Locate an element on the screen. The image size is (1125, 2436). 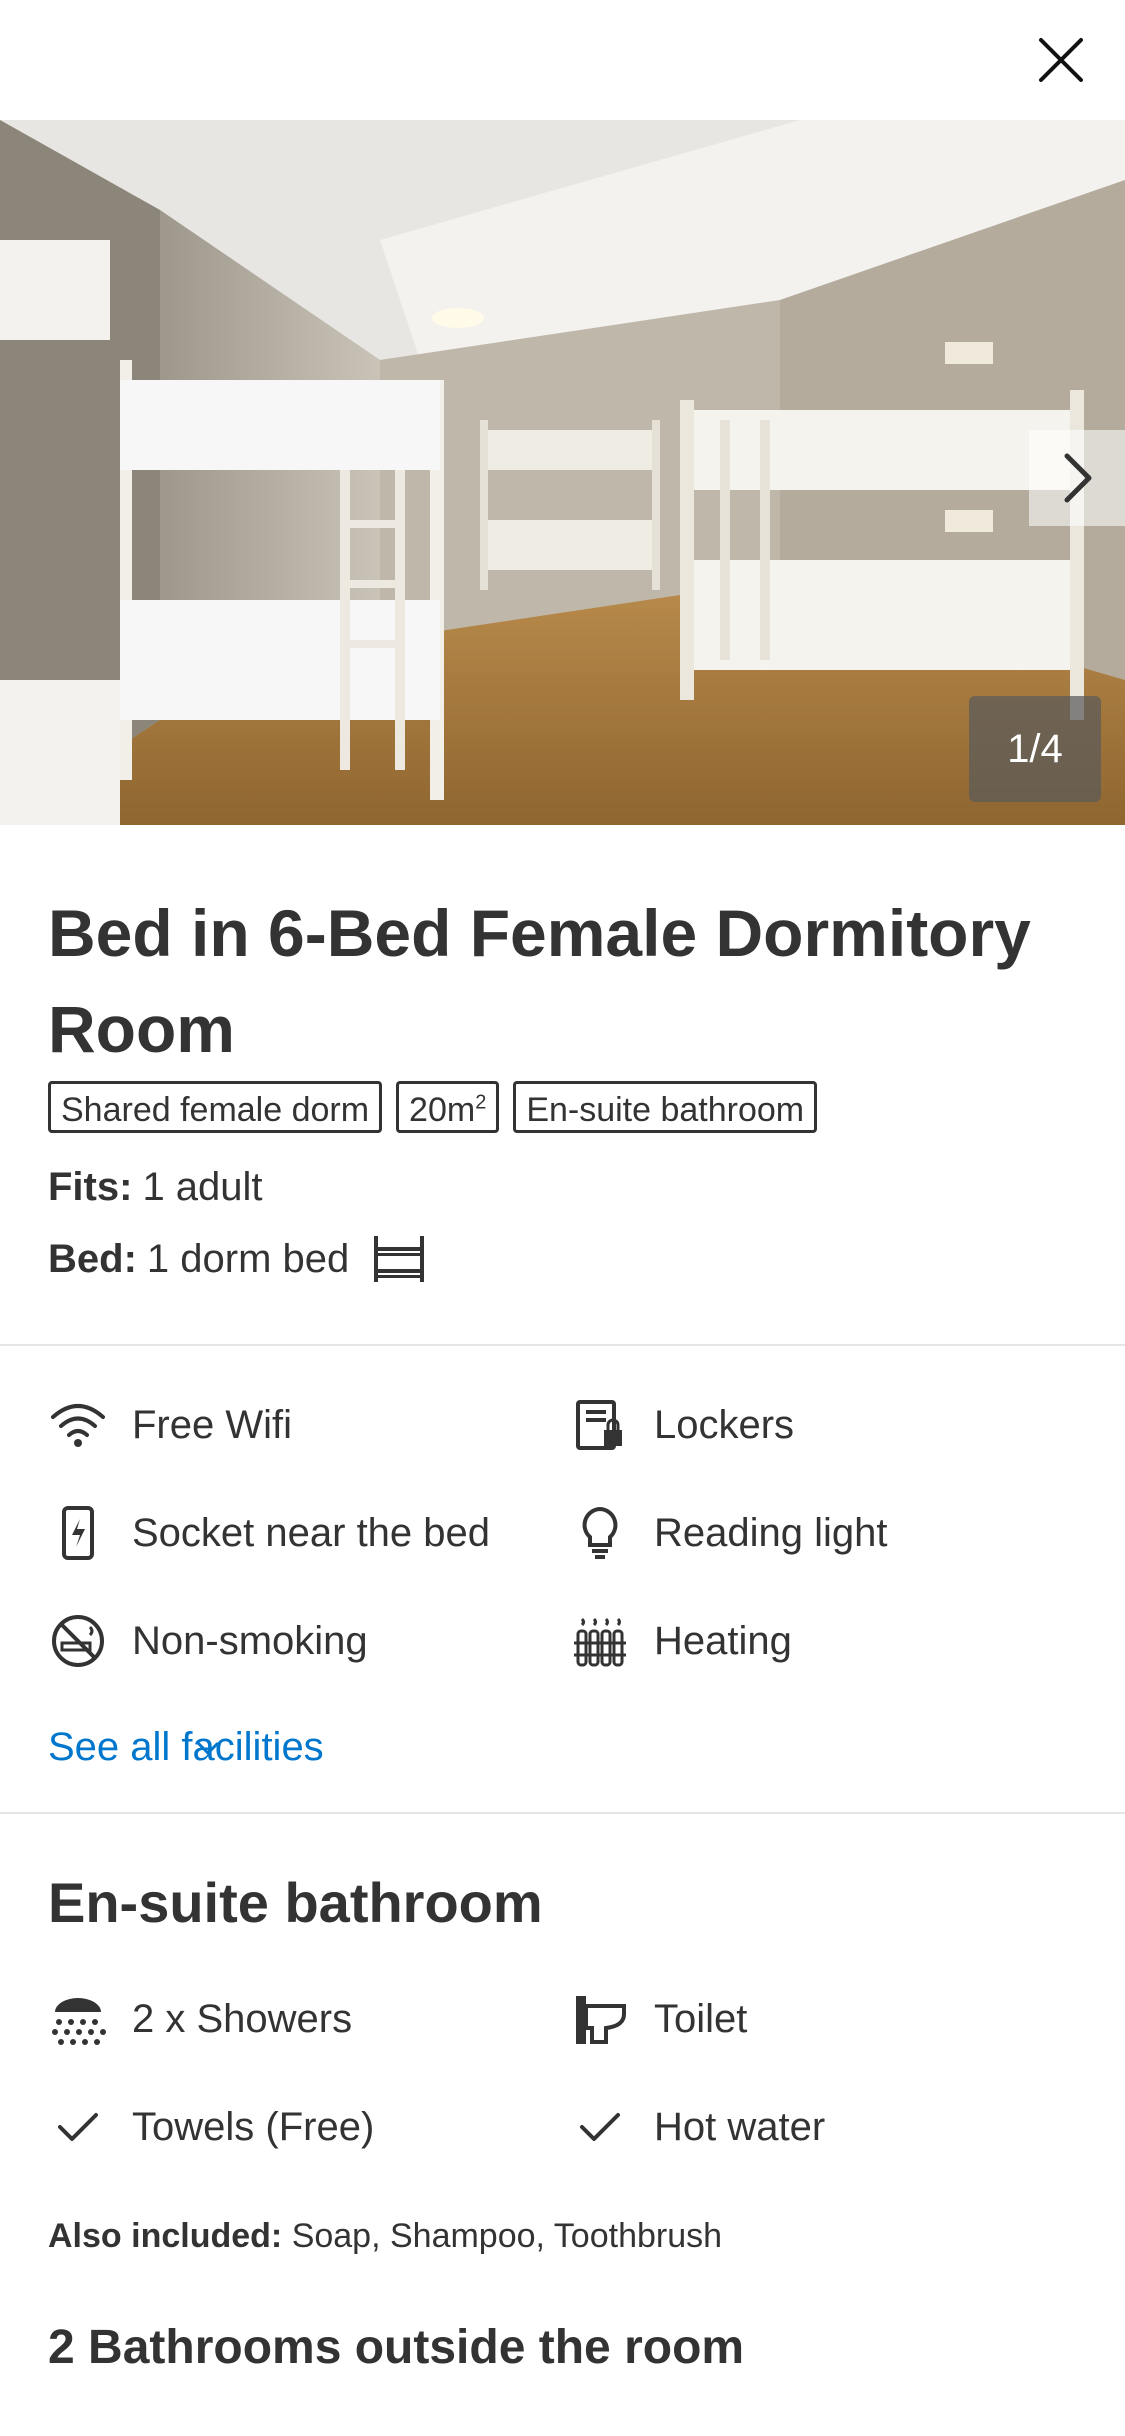
also-included-label: Also included: is located at coordinates (165, 2236).